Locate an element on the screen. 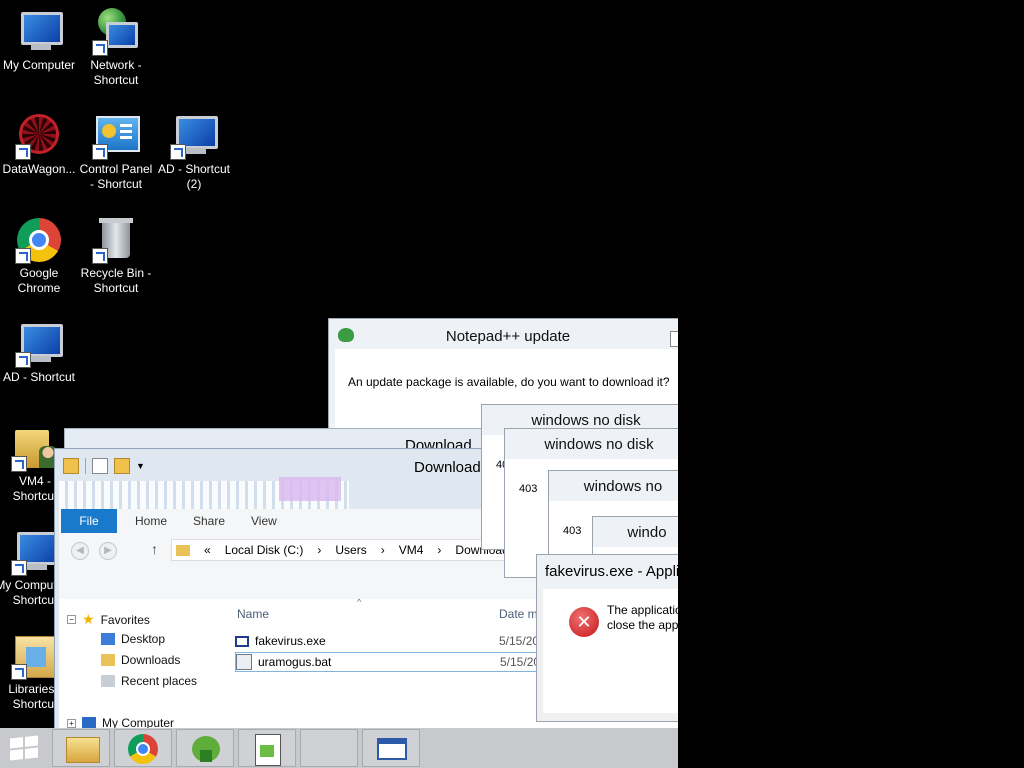  forward-arrow-icon: ▶ is located at coordinates (108, 551).